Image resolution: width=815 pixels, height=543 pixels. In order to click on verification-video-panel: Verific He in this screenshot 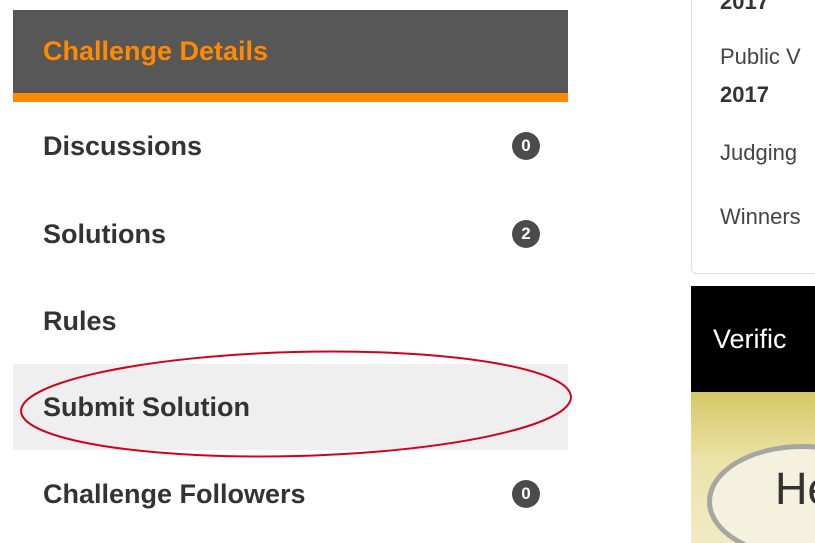, I will do `click(753, 414)`.